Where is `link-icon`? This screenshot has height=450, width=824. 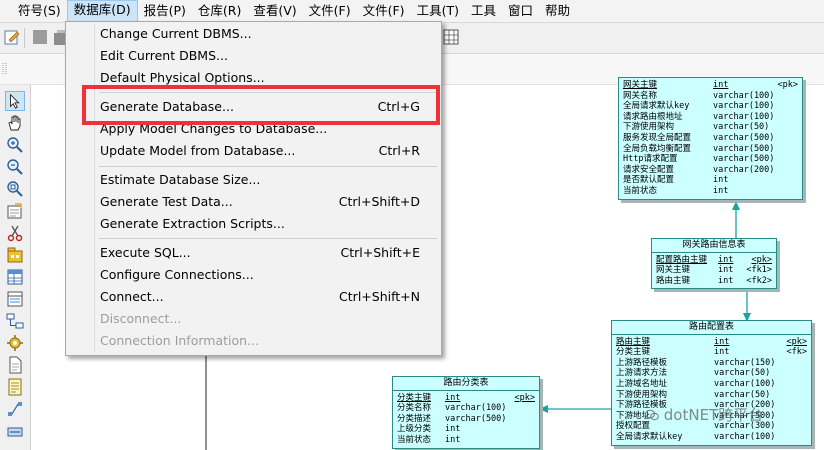
link-icon is located at coordinates (15, 409).